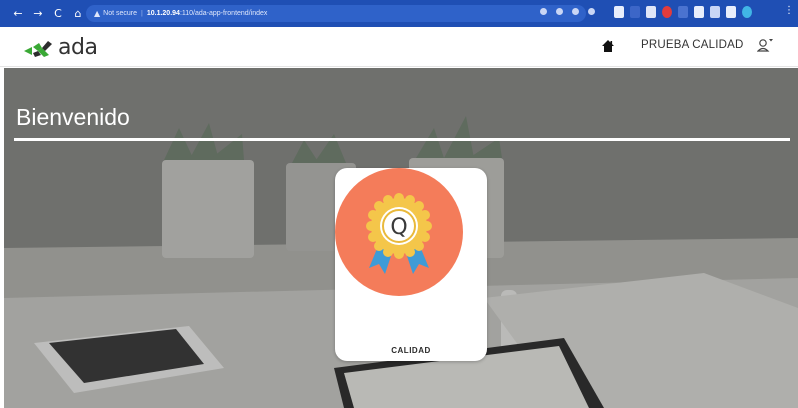  I want to click on warning-icon: ▲, so click(97, 13).